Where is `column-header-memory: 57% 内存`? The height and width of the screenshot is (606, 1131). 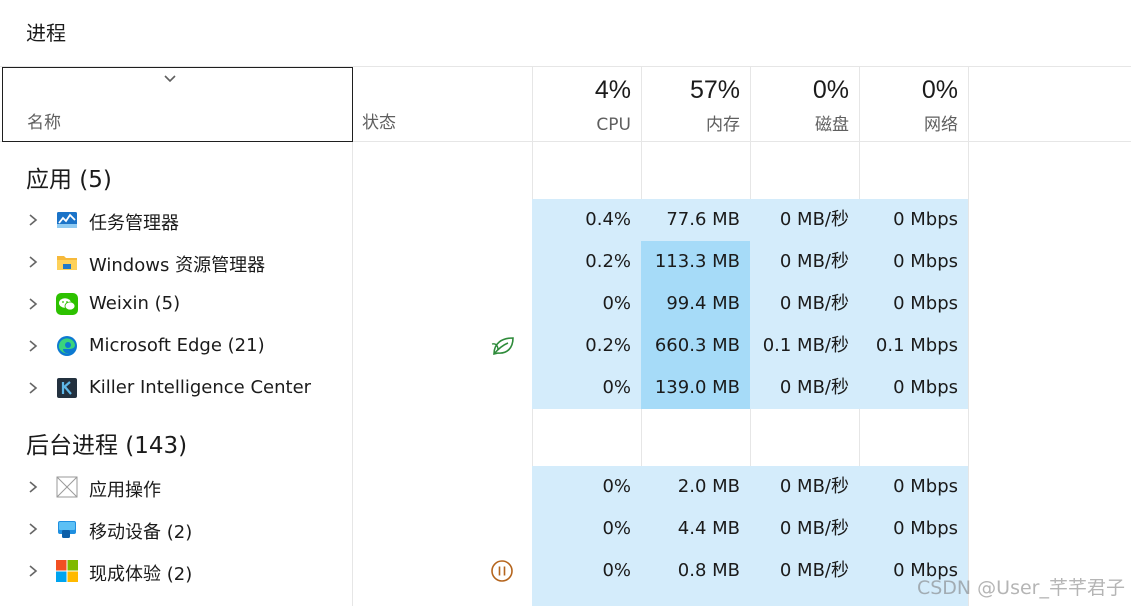 column-header-memory: 57% 内存 is located at coordinates (695, 104).